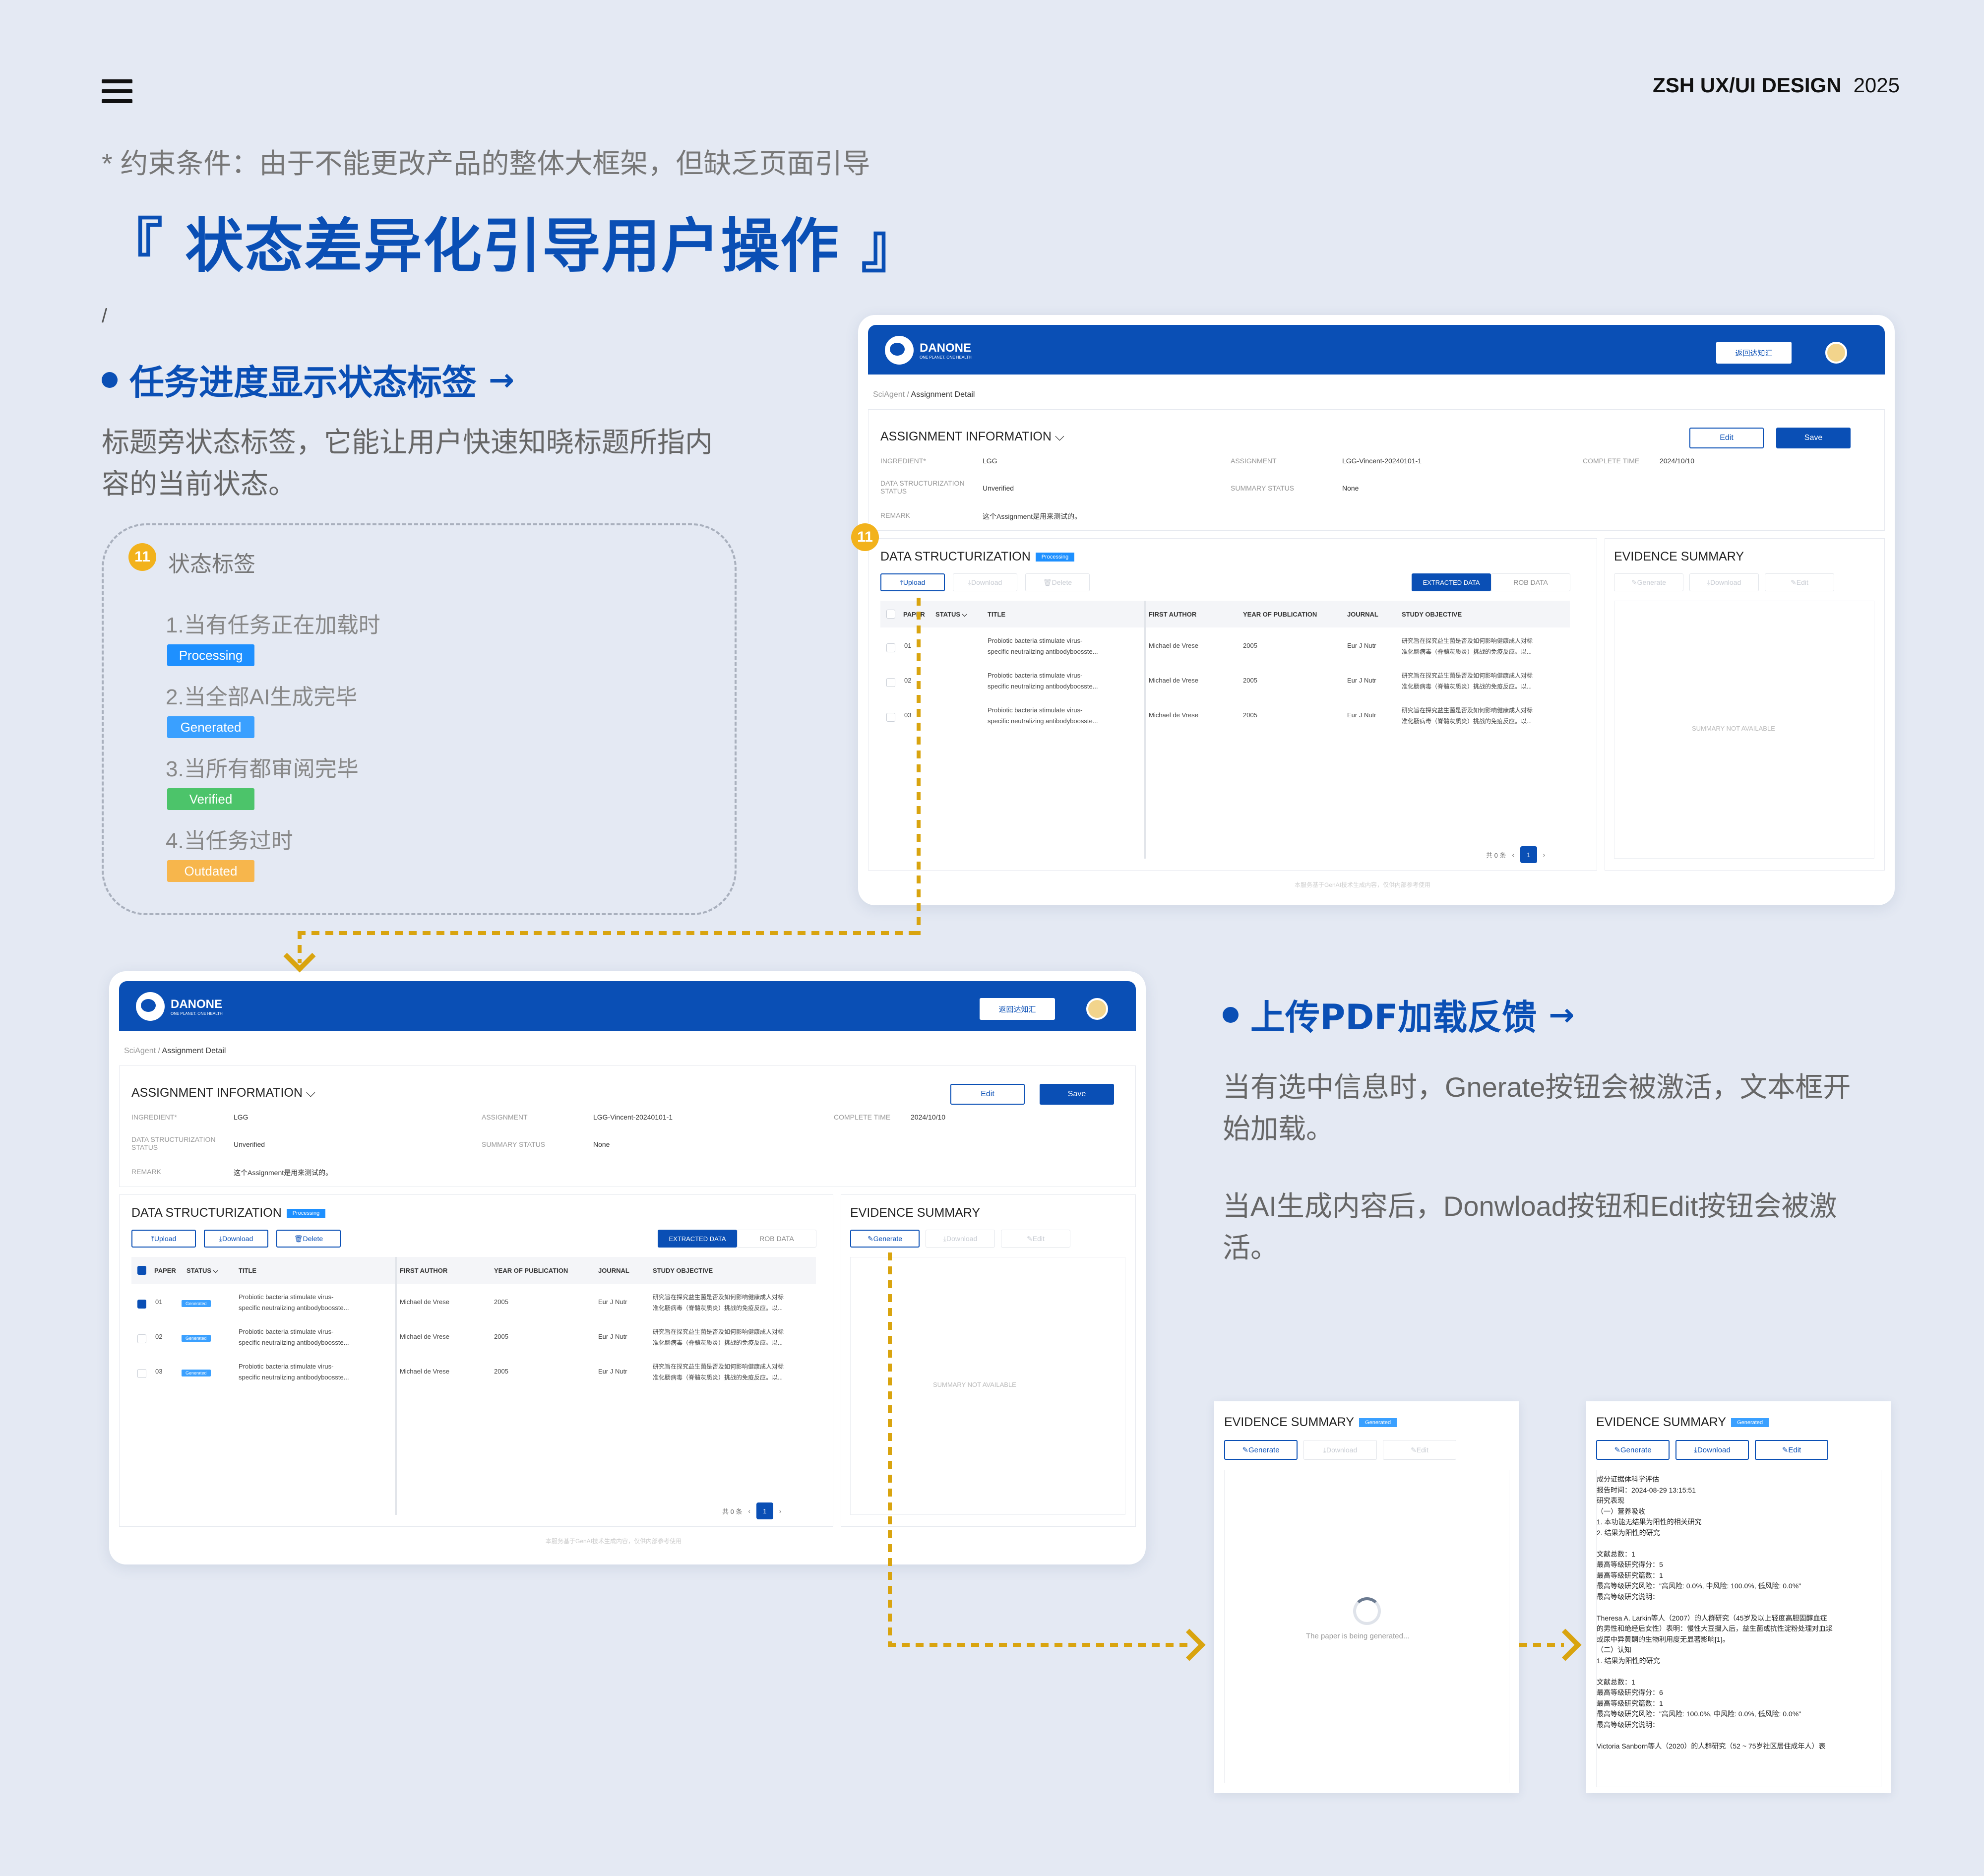  What do you see at coordinates (407, 442) in the screenshot?
I see `section1-desc-line1: 标题旁状态标签，它能让用户快速知晓标题所指内` at bounding box center [407, 442].